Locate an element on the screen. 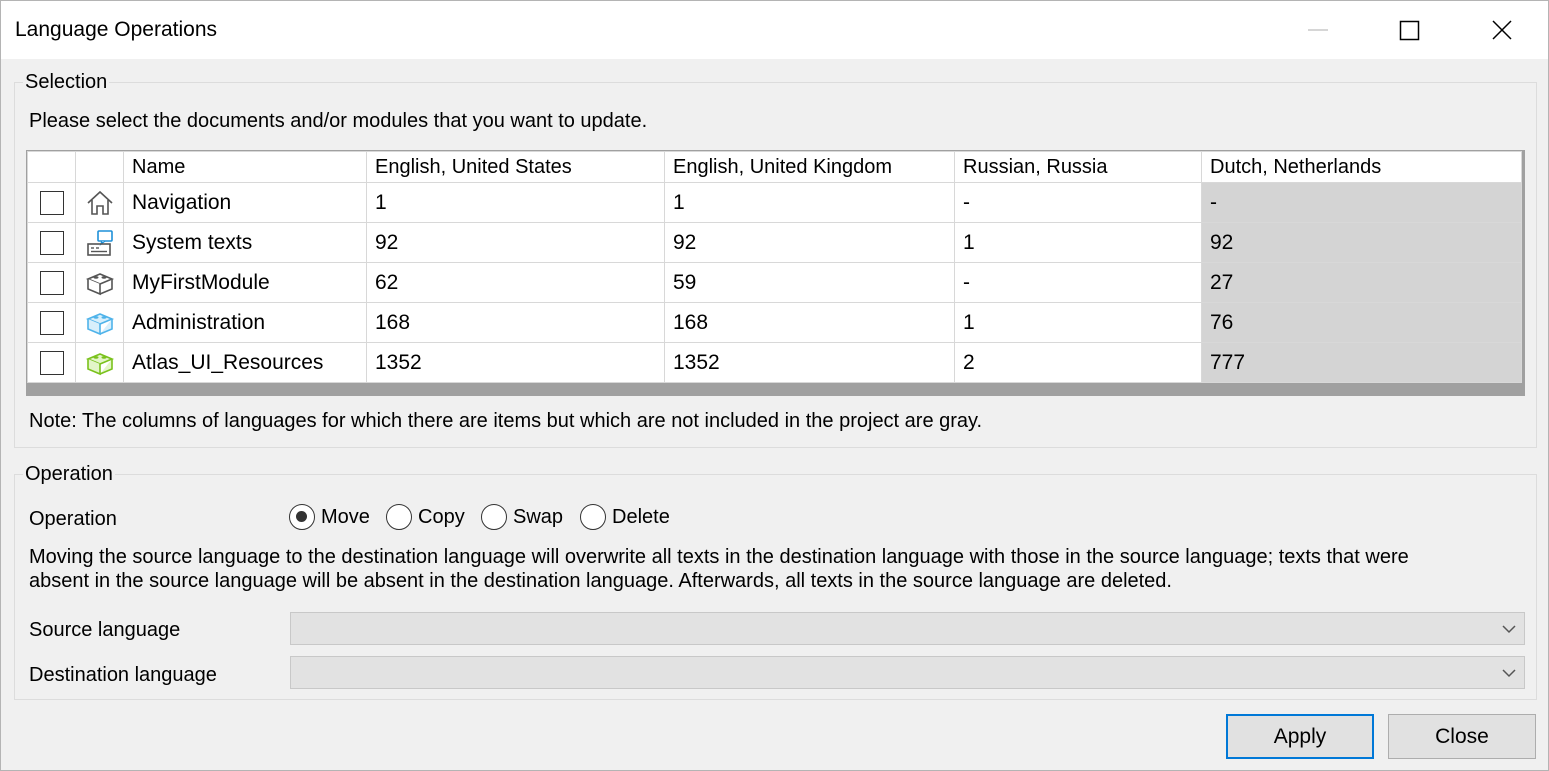 This screenshot has height=771, width=1549. row-en-gb: 92 is located at coordinates (809, 242).